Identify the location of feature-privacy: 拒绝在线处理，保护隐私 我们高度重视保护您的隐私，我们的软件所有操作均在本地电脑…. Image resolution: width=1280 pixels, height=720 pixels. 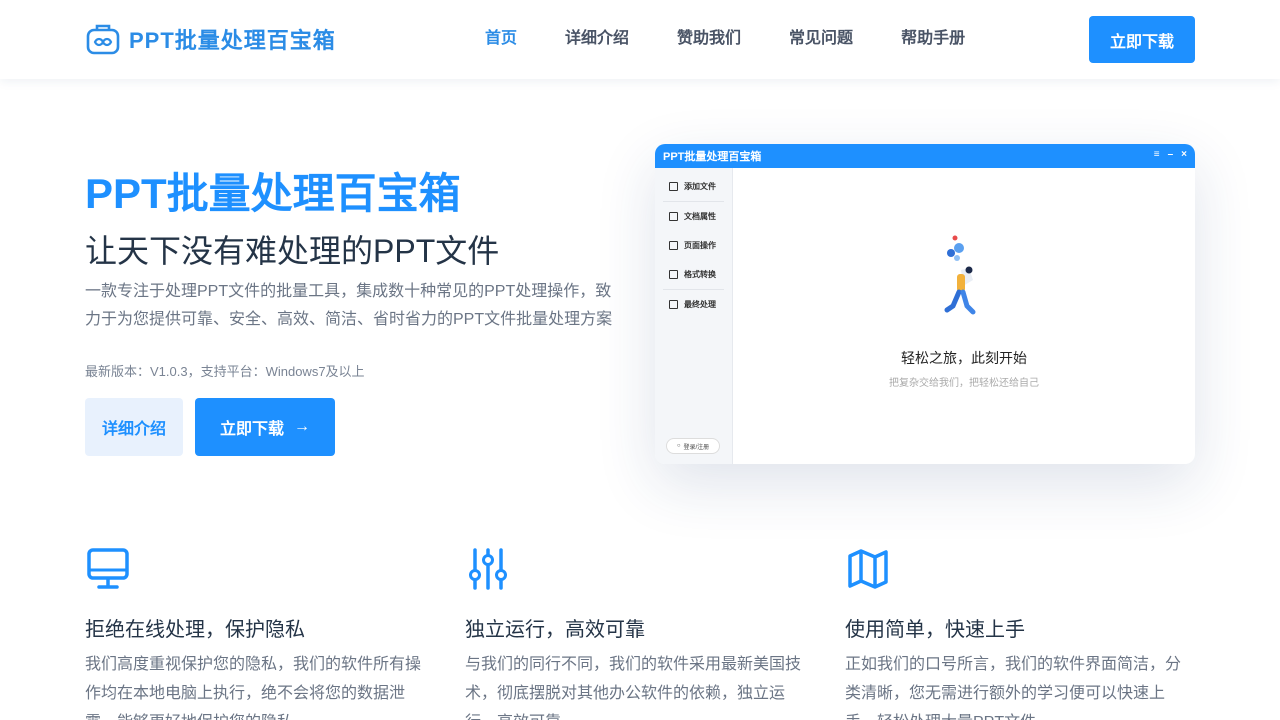
(255, 633).